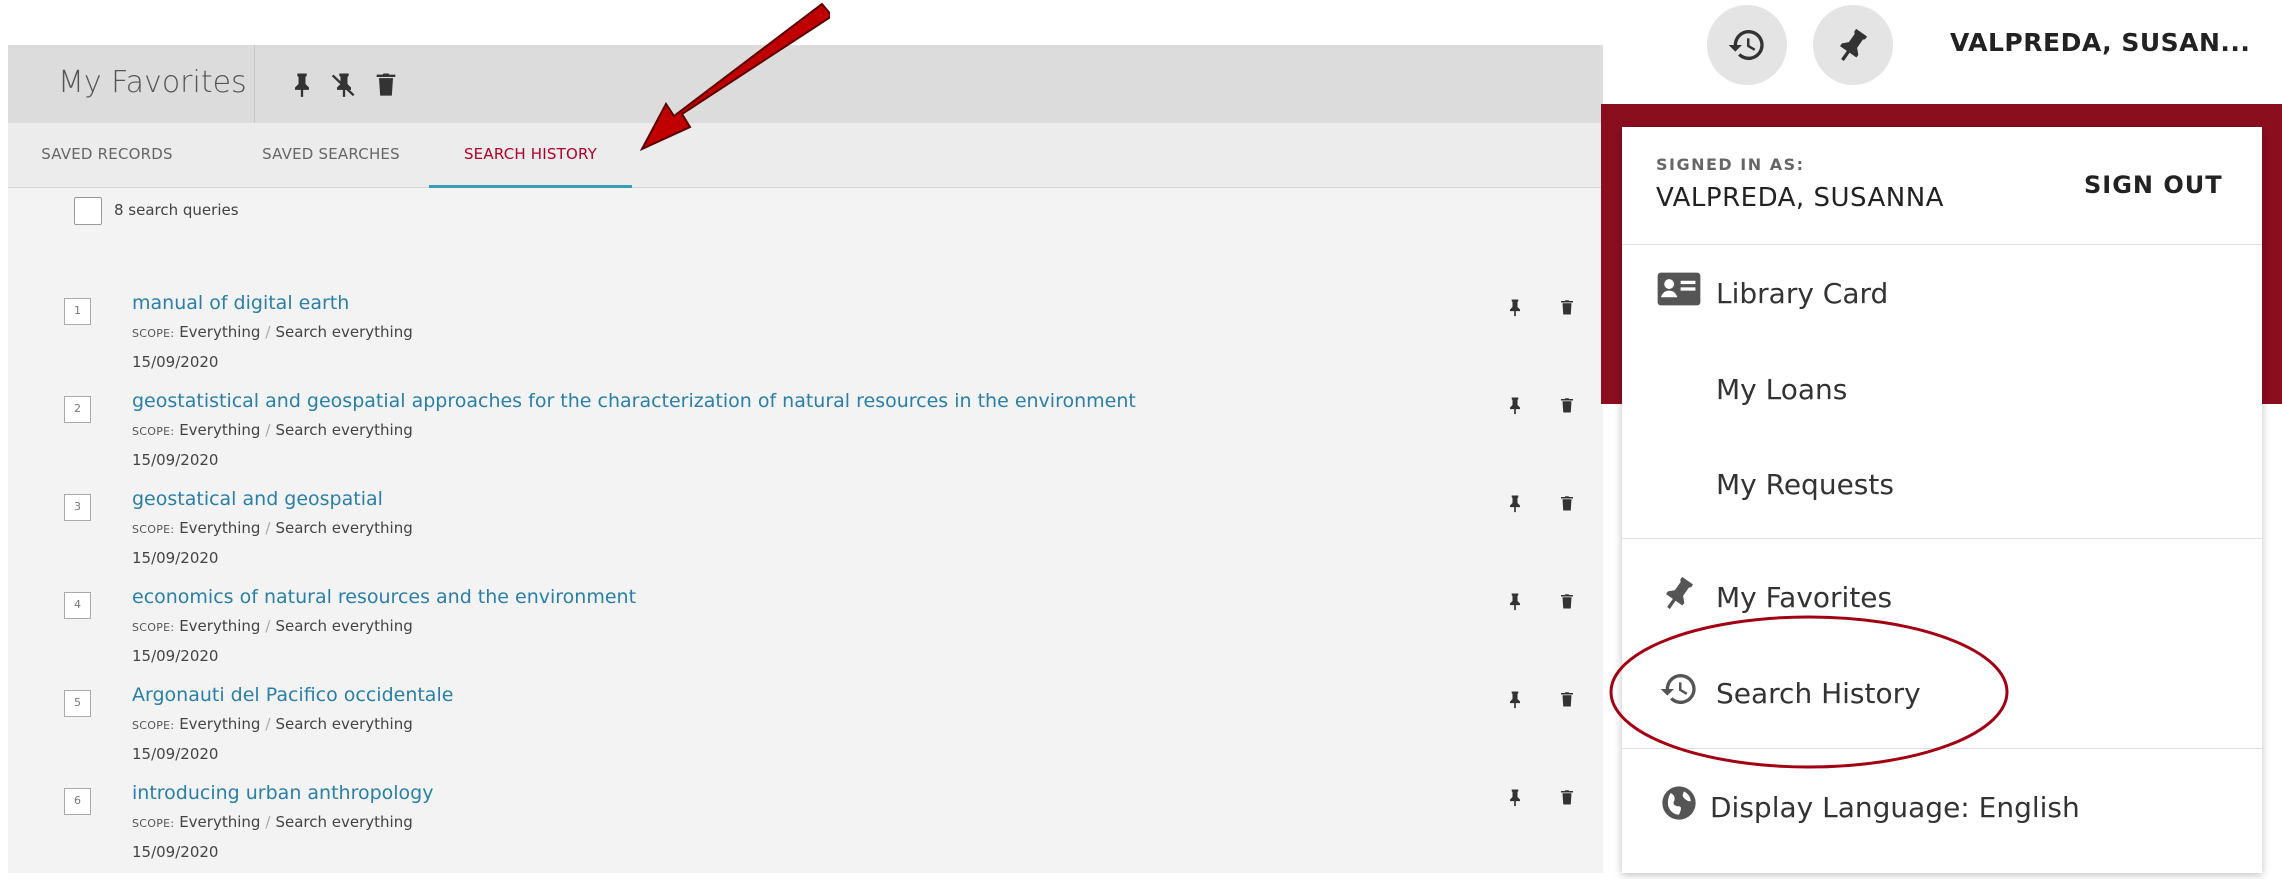 The height and width of the screenshot is (879, 2282). What do you see at coordinates (107, 155) in the screenshot?
I see `tab-saved-records: SAVED RECORDS` at bounding box center [107, 155].